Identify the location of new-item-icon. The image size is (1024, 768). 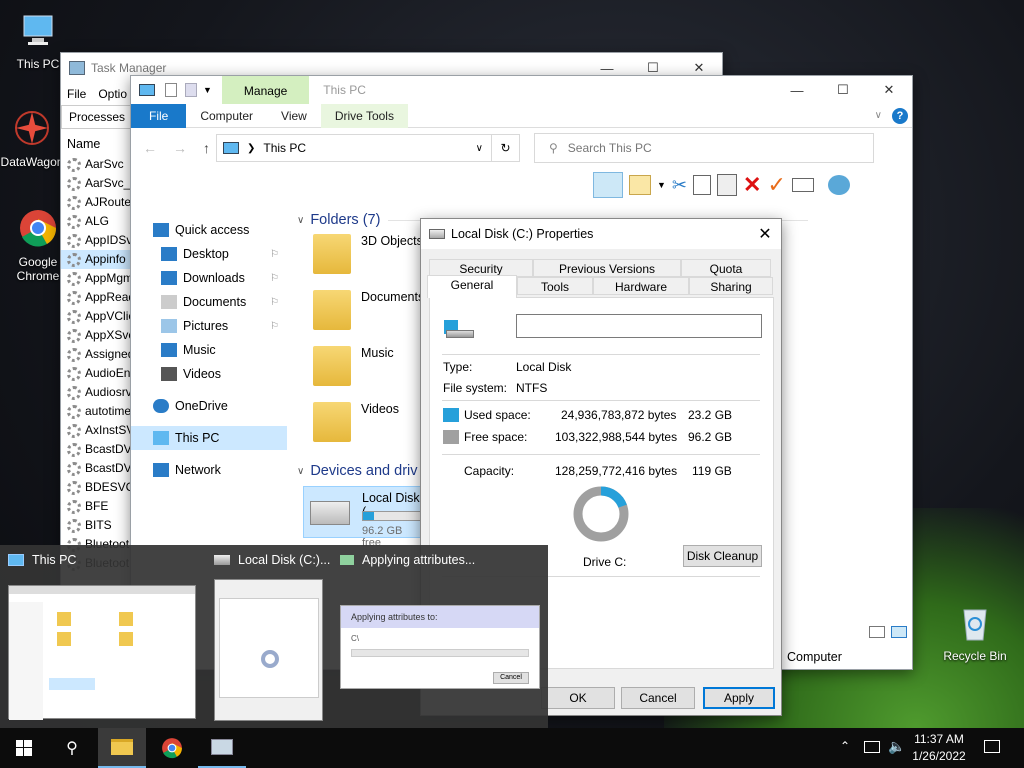
(640, 185).